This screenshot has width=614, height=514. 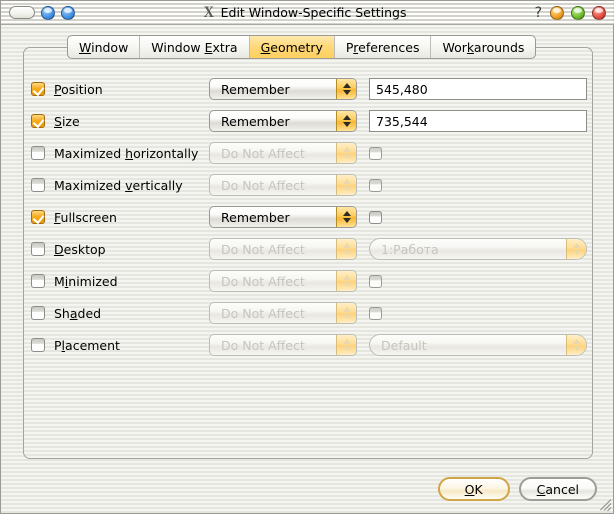 What do you see at coordinates (311, 153) in the screenshot?
I see `settings-row: Maximized horizontally Do Not Affect` at bounding box center [311, 153].